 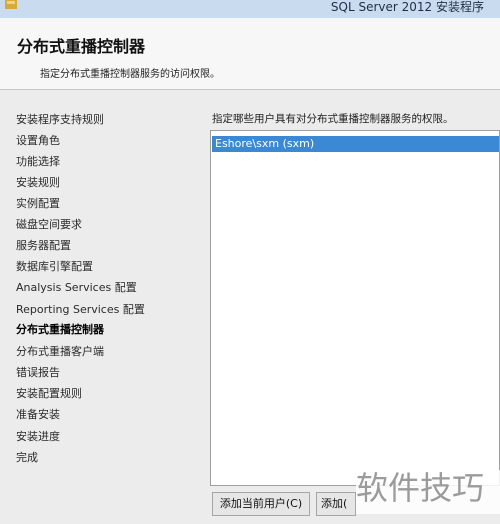 What do you see at coordinates (49, 394) in the screenshot?
I see `nav-item-install-config-rules: 安装配置规则` at bounding box center [49, 394].